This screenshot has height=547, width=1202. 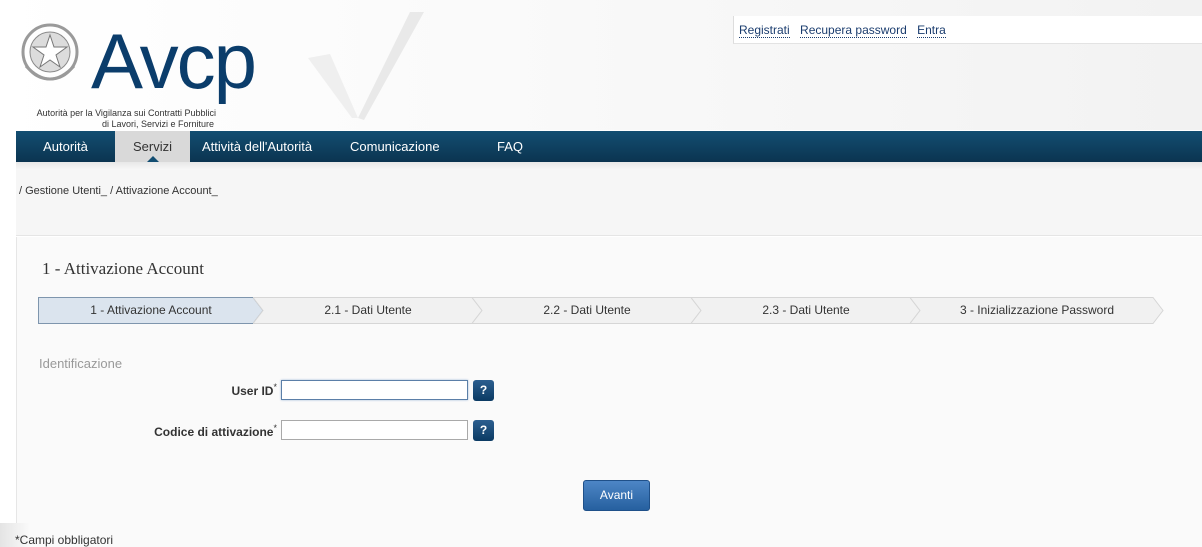 I want to click on wizard-step-2-label: 2.1 - Dati Utente, so click(x=368, y=310).